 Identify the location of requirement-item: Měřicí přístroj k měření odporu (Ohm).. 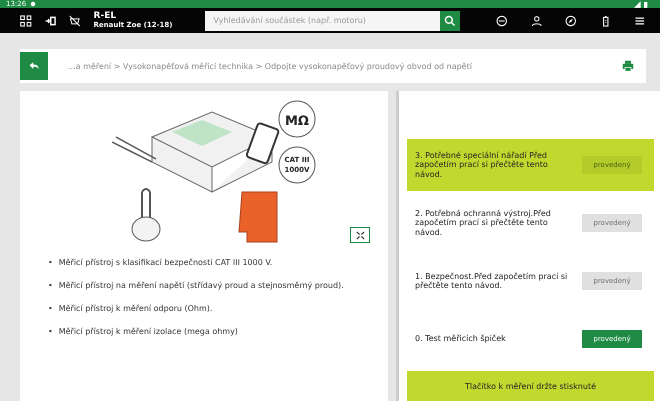
(135, 308).